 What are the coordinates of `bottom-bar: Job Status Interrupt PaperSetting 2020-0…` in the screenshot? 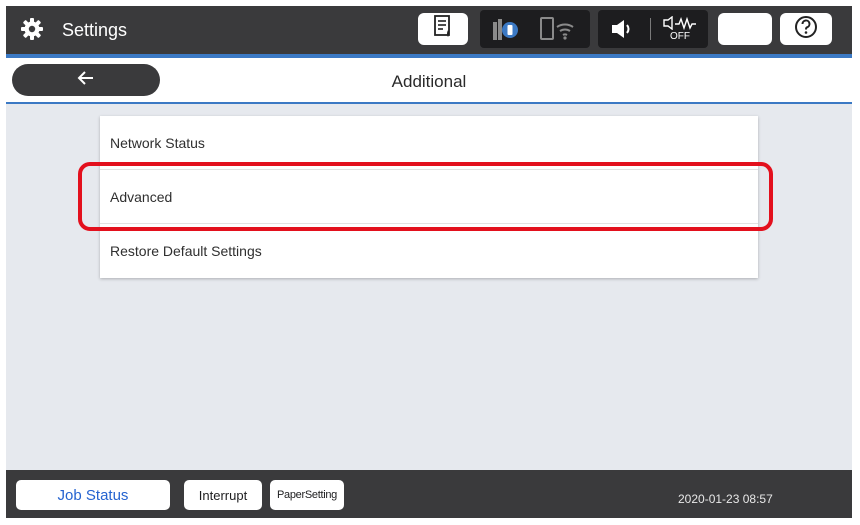 It's located at (429, 494).